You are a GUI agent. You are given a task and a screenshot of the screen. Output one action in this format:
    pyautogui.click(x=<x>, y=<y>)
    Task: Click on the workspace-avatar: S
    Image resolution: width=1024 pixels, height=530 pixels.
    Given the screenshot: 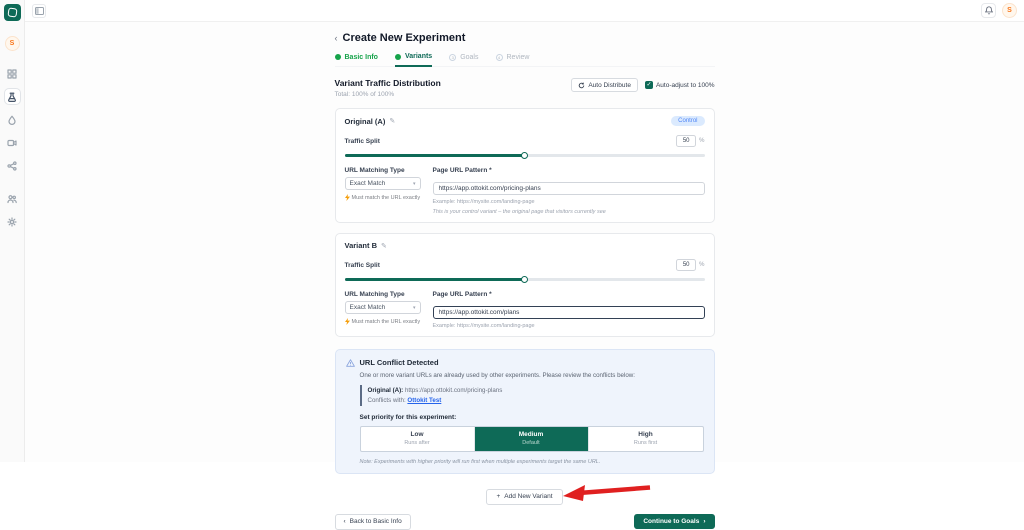 What is the action you would take?
    pyautogui.click(x=12, y=43)
    